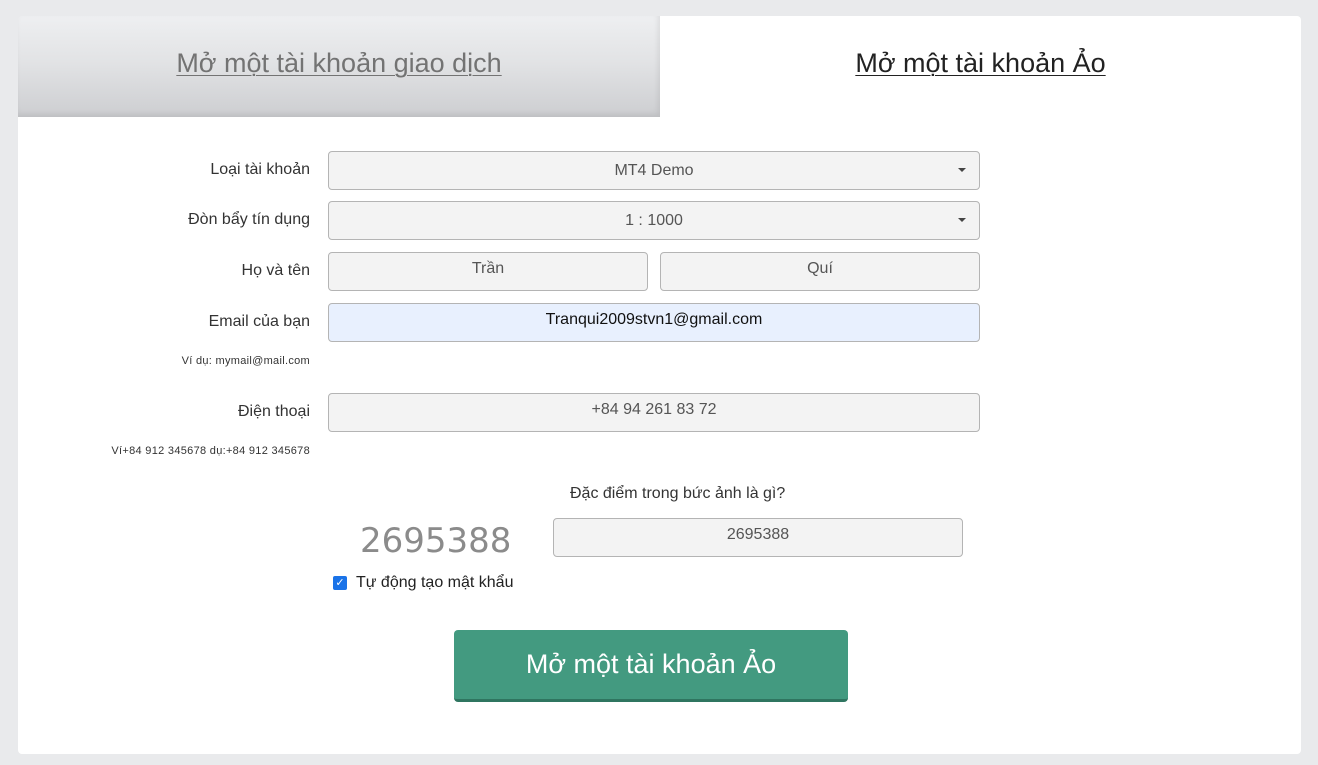  Describe the element at coordinates (678, 493) in the screenshot. I see `captcha-question: Đặc điểm trong bức ảnh là gì?` at that location.